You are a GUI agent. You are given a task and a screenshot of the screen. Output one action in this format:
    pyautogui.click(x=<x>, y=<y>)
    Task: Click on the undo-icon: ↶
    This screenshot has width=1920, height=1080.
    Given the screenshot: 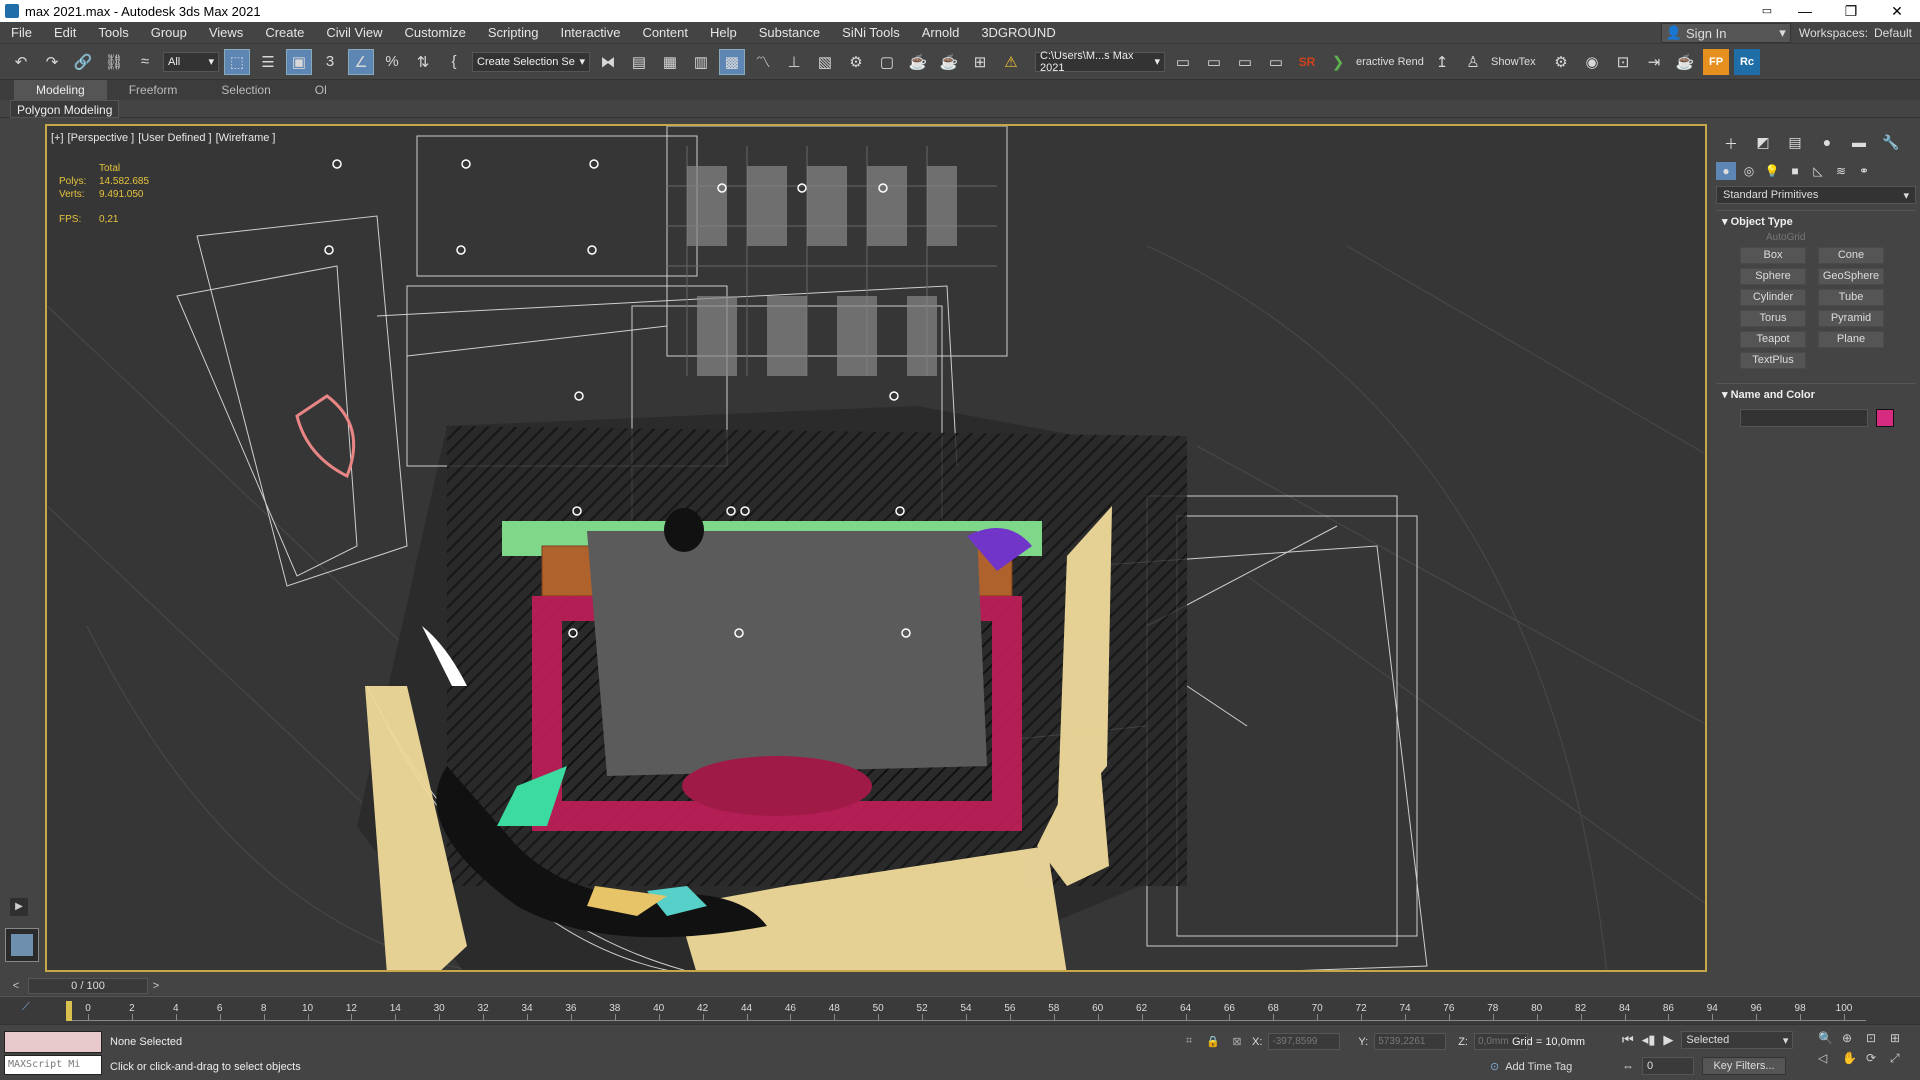 What is the action you would take?
    pyautogui.click(x=21, y=62)
    